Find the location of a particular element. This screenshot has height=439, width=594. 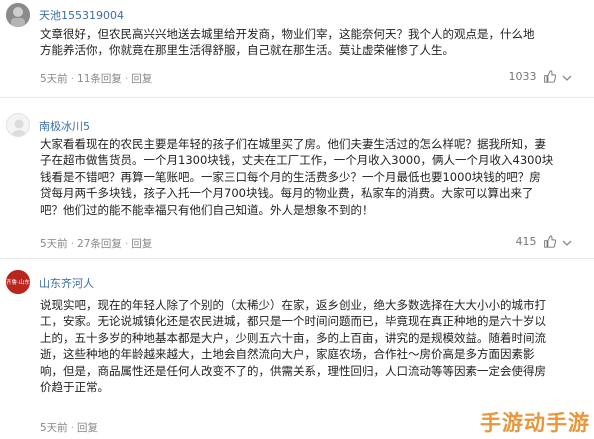

like-count: 415 is located at coordinates (526, 241).